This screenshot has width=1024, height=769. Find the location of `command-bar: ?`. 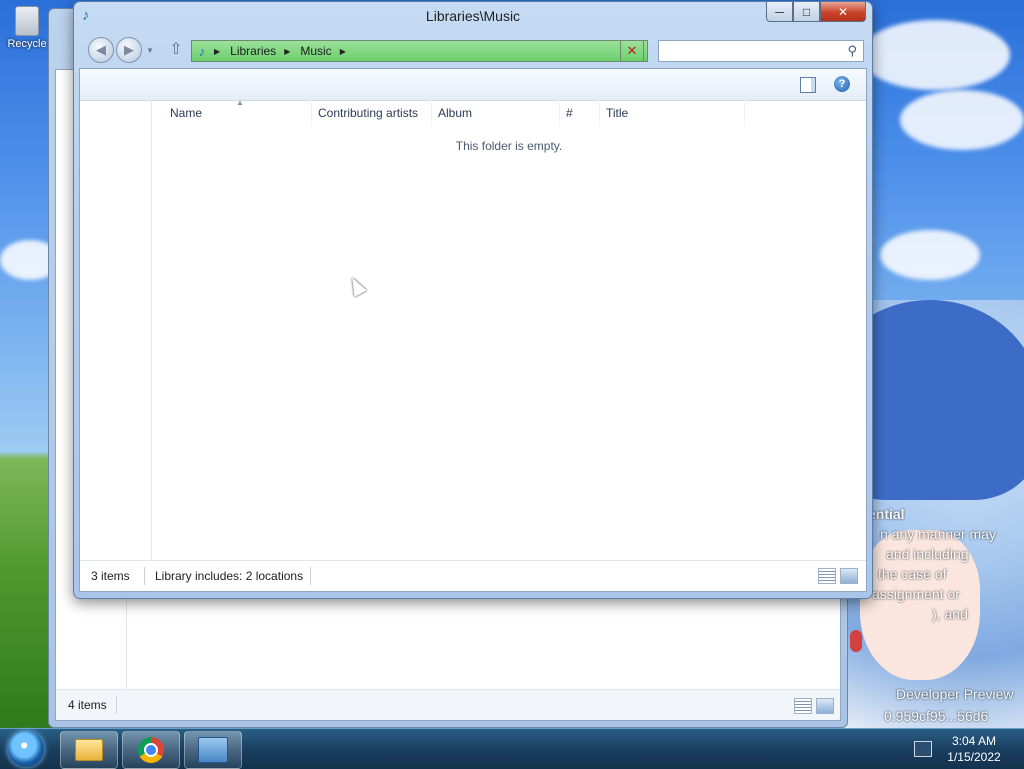

command-bar: ? is located at coordinates (473, 85).